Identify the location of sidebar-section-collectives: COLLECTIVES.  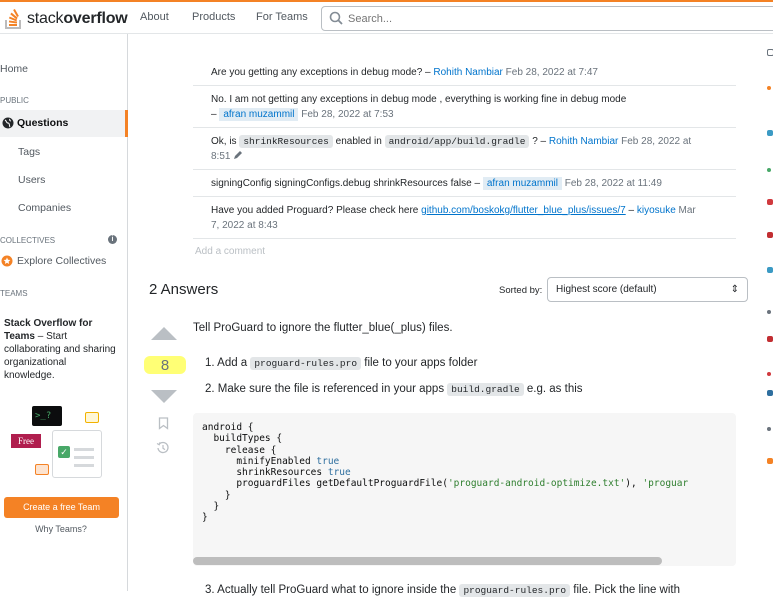
(28, 240).